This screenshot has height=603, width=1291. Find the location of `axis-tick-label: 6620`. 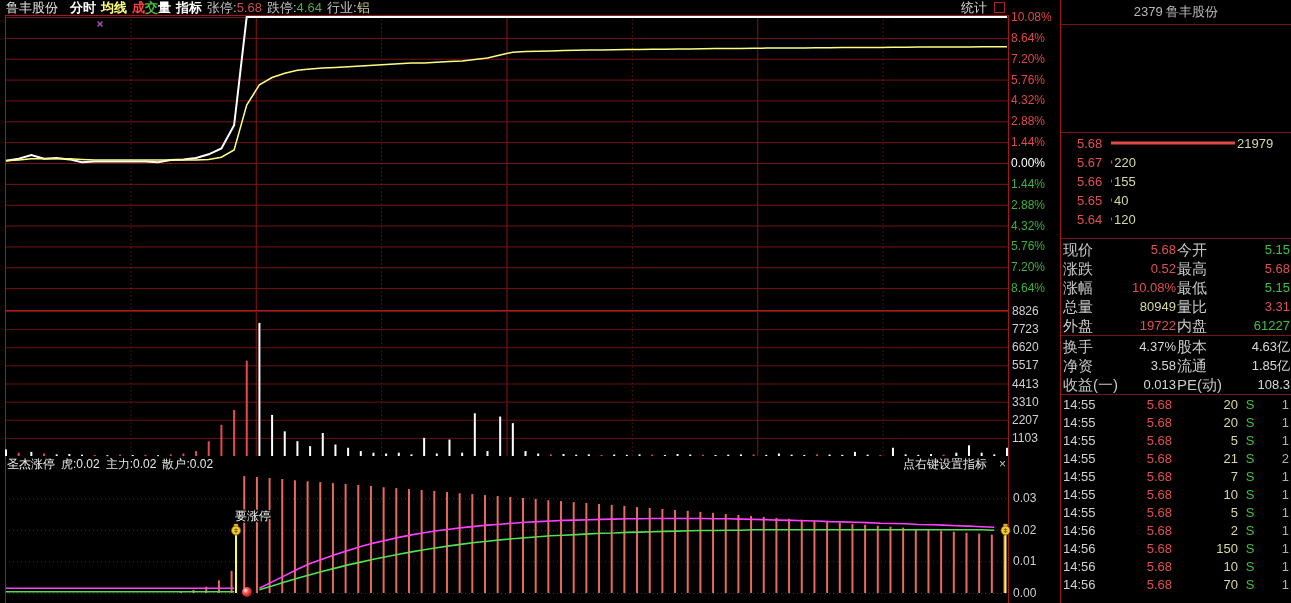

axis-tick-label: 6620 is located at coordinates (1025, 347).